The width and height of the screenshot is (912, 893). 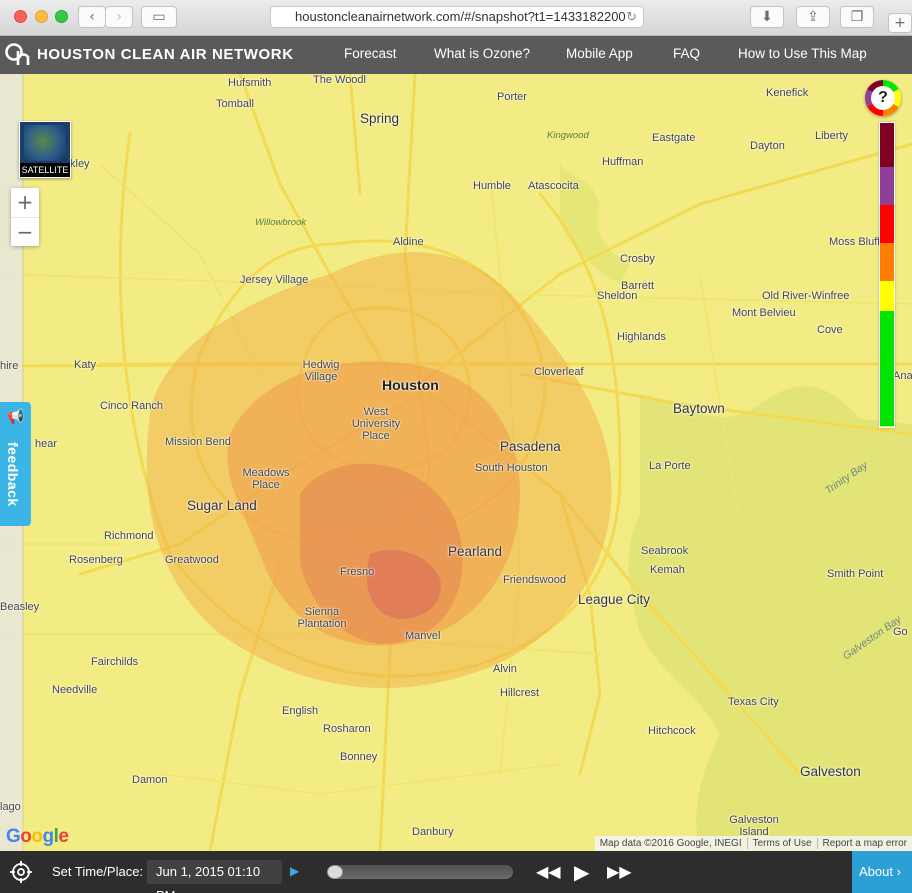 I want to click on feedback-tab: 📢 feedback, so click(x=15, y=464).